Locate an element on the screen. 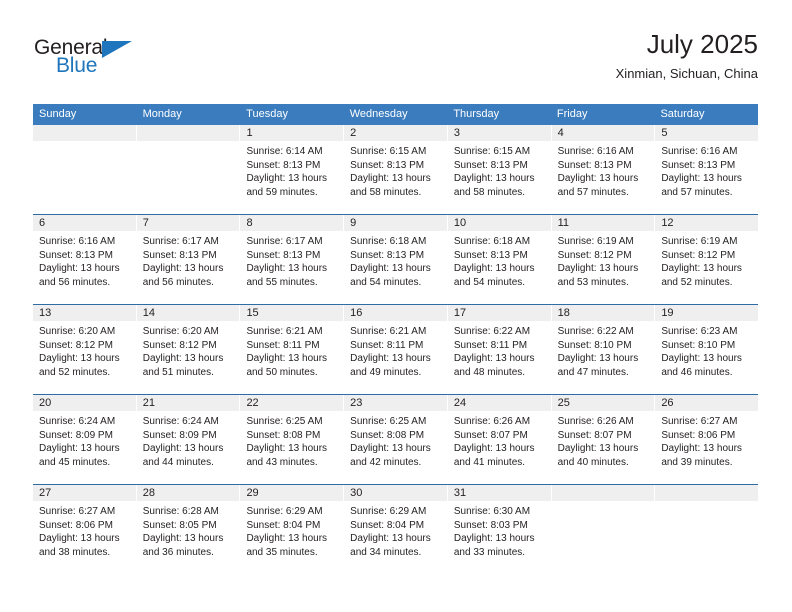 This screenshot has width=792, height=612. daylight-duration: Daylight: 13 hours and 57 minutes. is located at coordinates (598, 185).